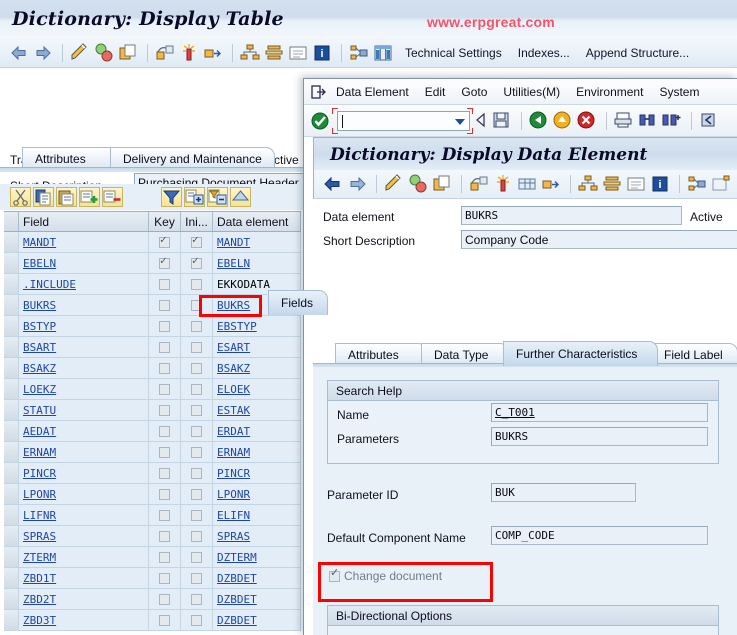 This screenshot has width=737, height=635. Describe the element at coordinates (257, 431) in the screenshot. I see `cell-data-element: ERDAT` at that location.